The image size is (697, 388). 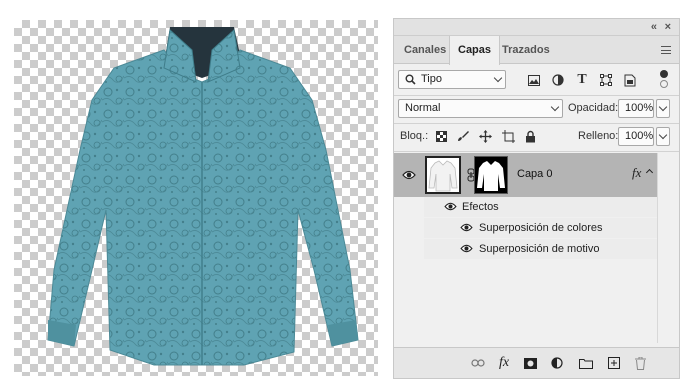 I want to click on trash-icon, so click(x=640, y=363).